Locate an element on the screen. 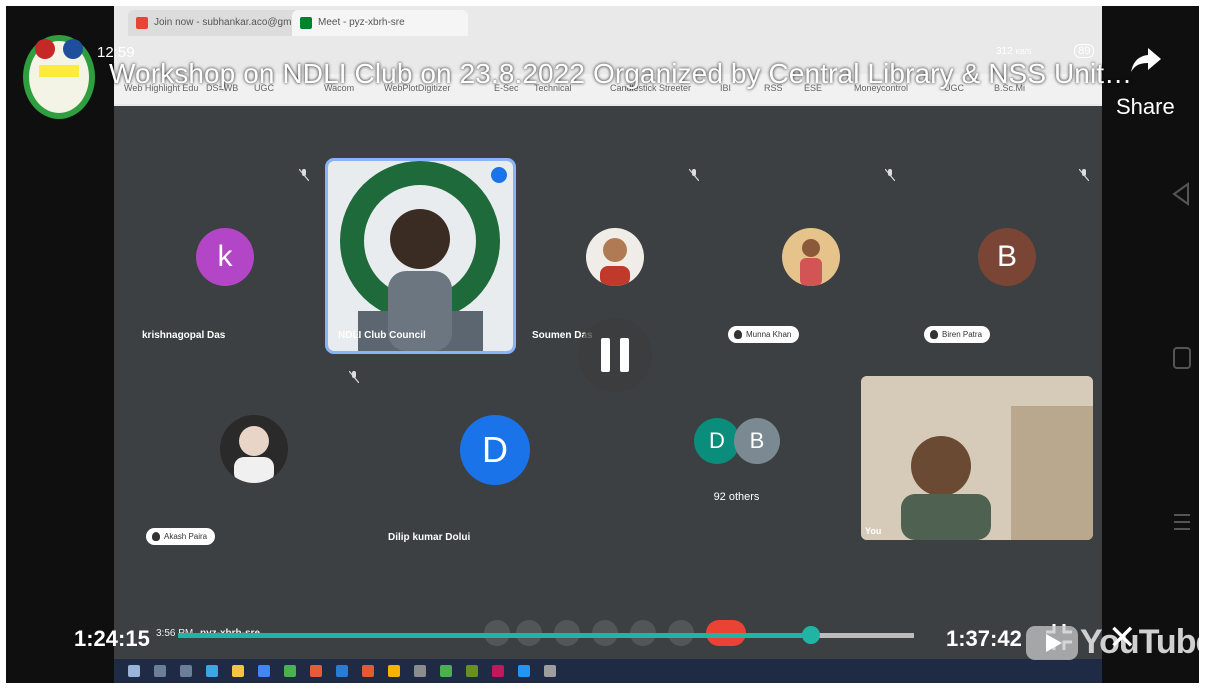  ndli-emblem-background is located at coordinates (420, 256).